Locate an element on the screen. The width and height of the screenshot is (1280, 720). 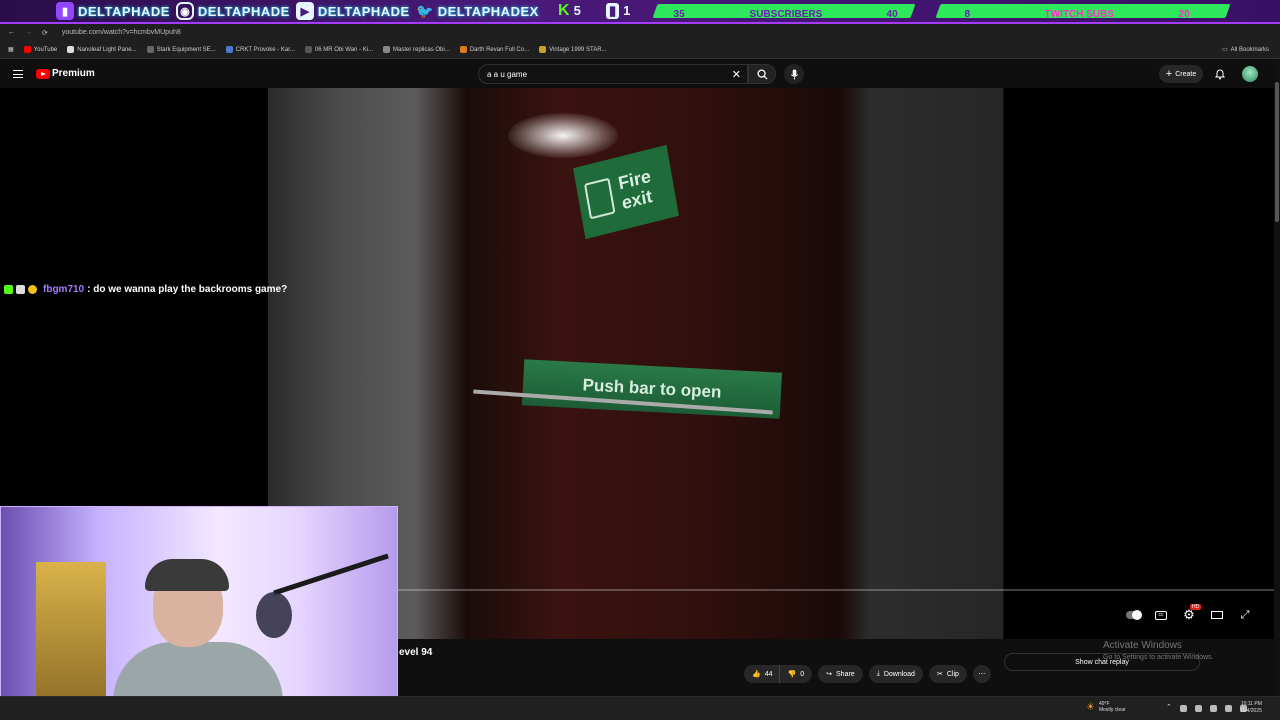
tsubs-end: 20 is located at coordinates (1184, 14).